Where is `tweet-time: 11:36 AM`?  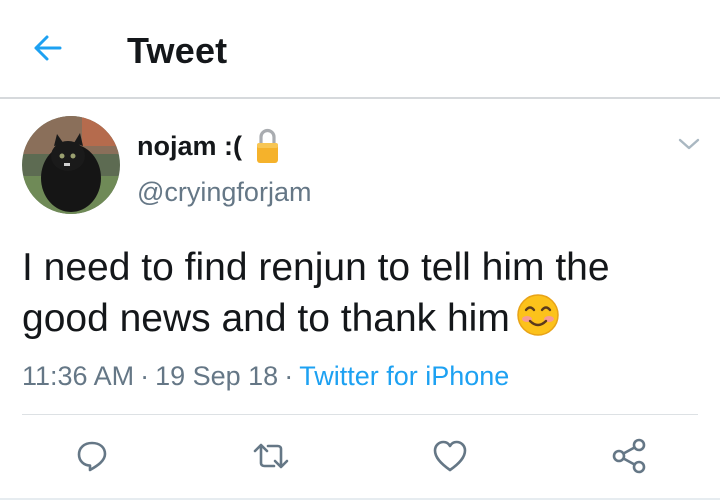 tweet-time: 11:36 AM is located at coordinates (78, 376).